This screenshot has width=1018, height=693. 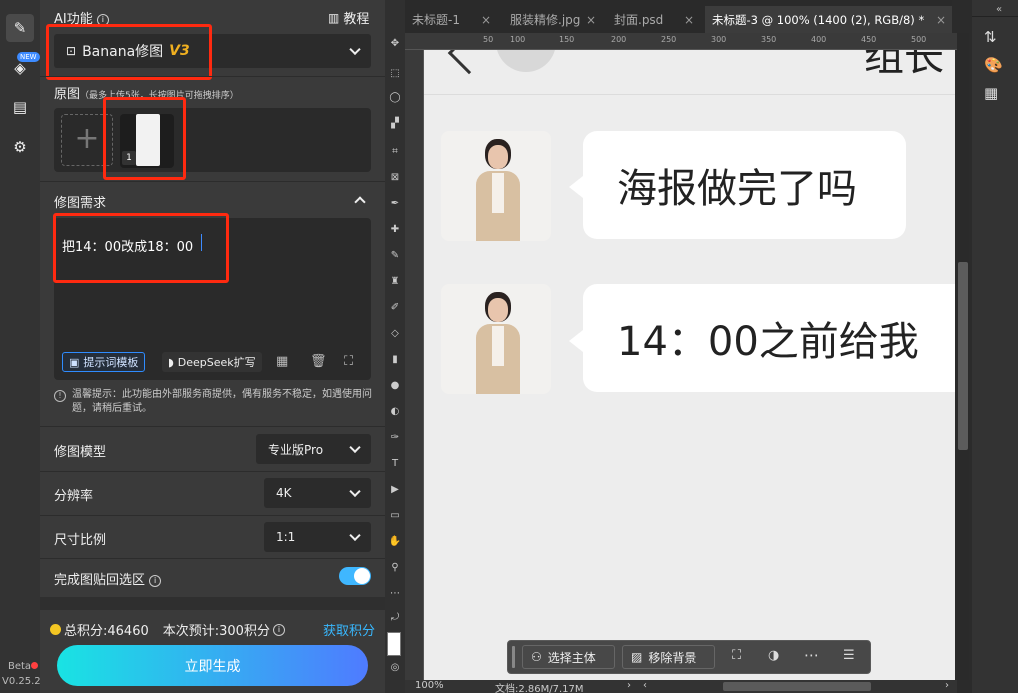 What do you see at coordinates (963, 356) in the screenshot?
I see `scroll-thumb` at bounding box center [963, 356].